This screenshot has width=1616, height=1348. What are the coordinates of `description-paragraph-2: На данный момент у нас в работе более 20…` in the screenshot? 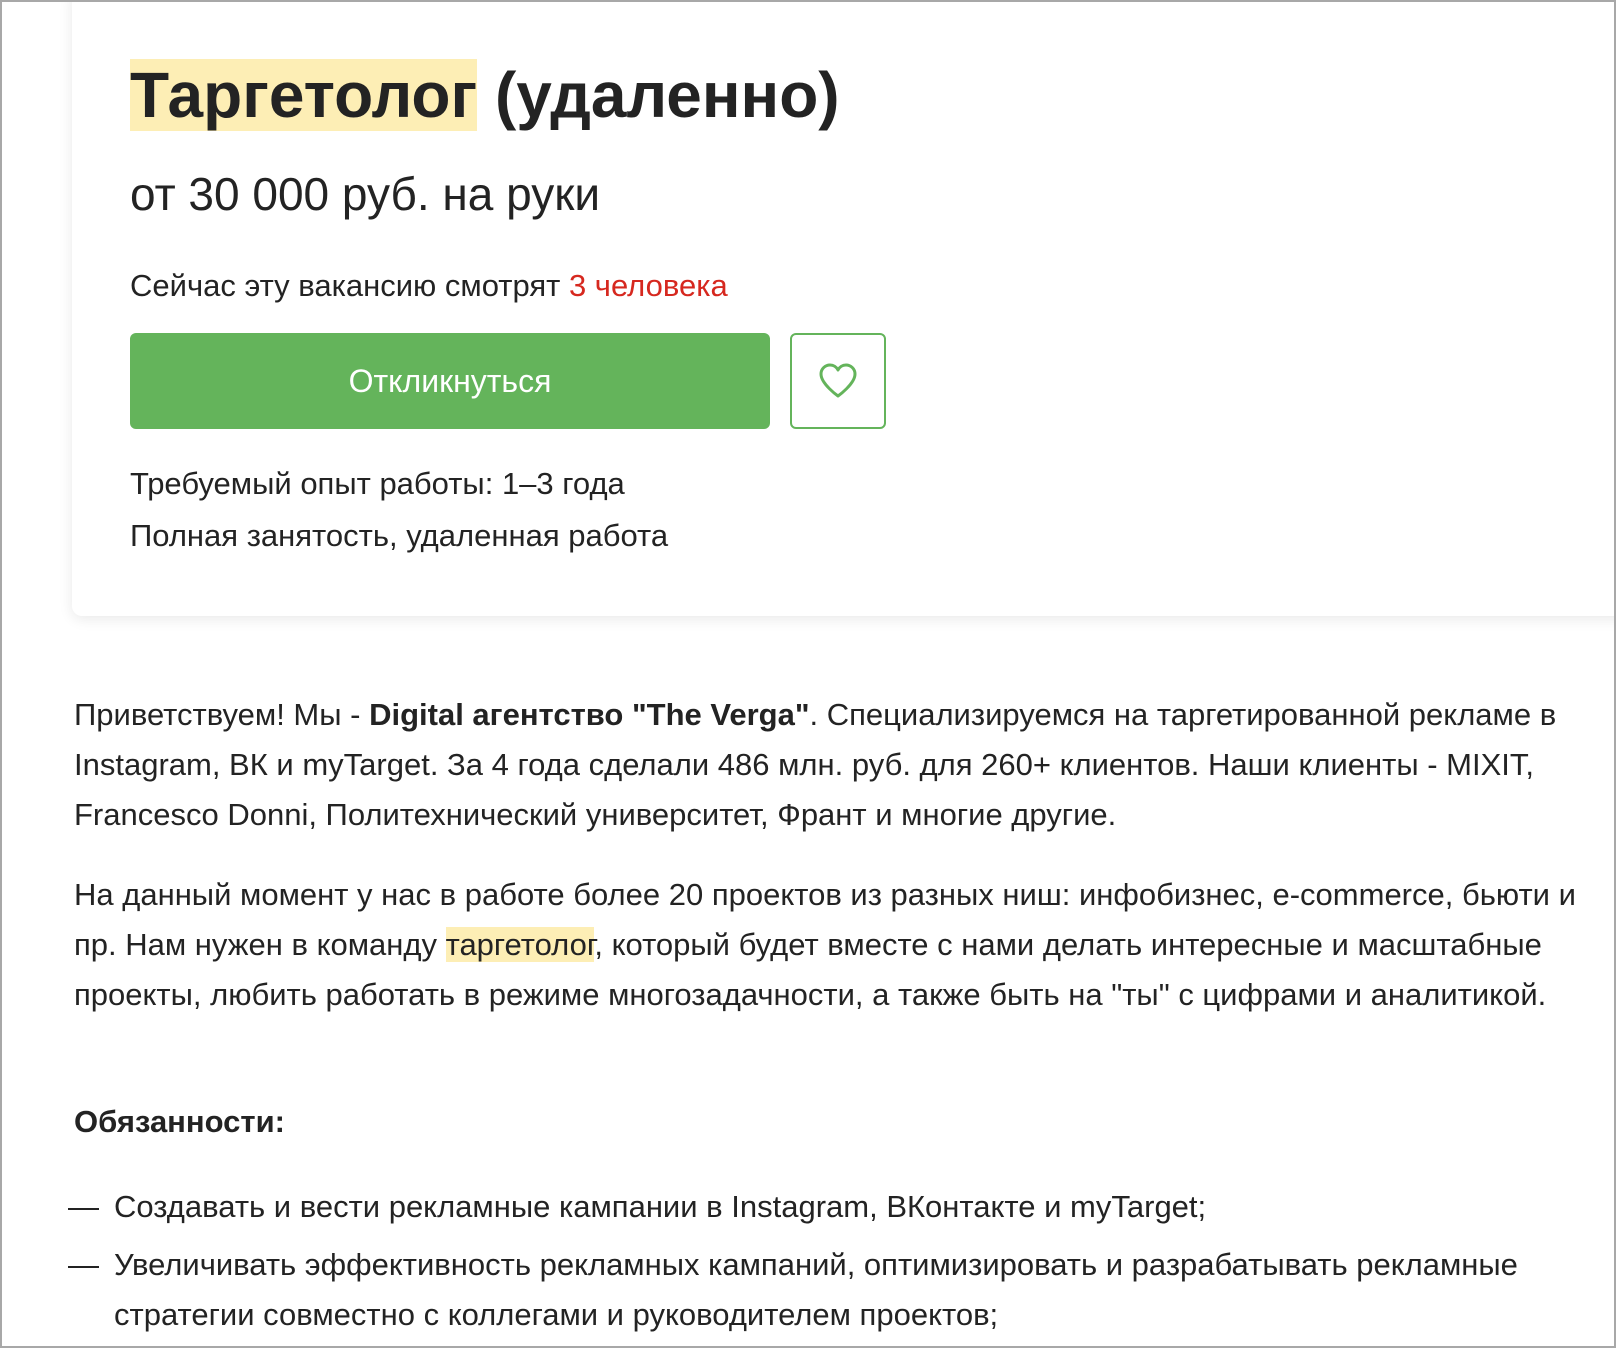 It's located at (839, 945).